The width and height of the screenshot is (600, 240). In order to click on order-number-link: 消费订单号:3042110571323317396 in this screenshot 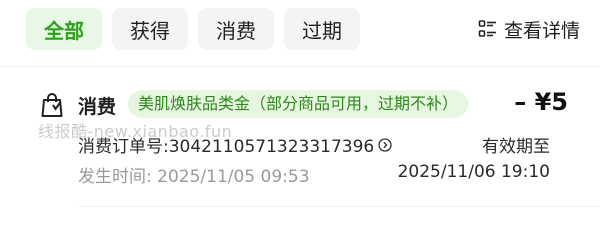, I will do `click(235, 144)`.